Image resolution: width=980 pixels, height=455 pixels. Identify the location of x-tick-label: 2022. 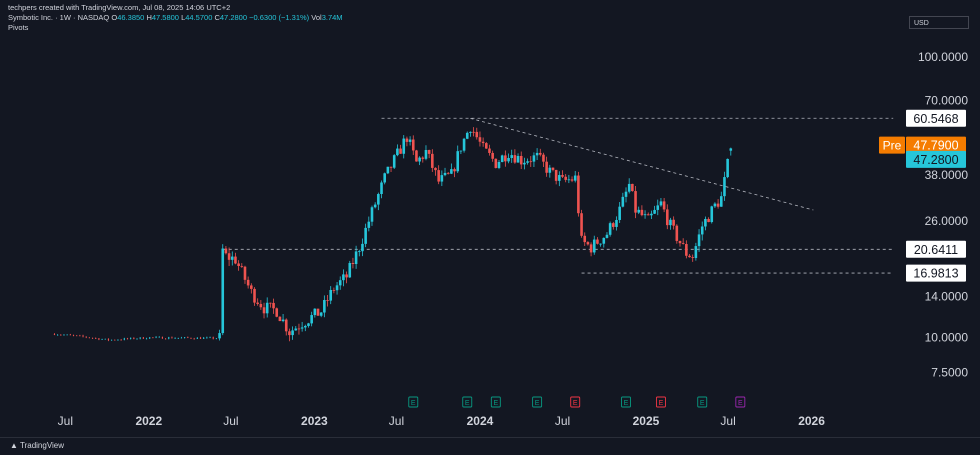
(148, 421).